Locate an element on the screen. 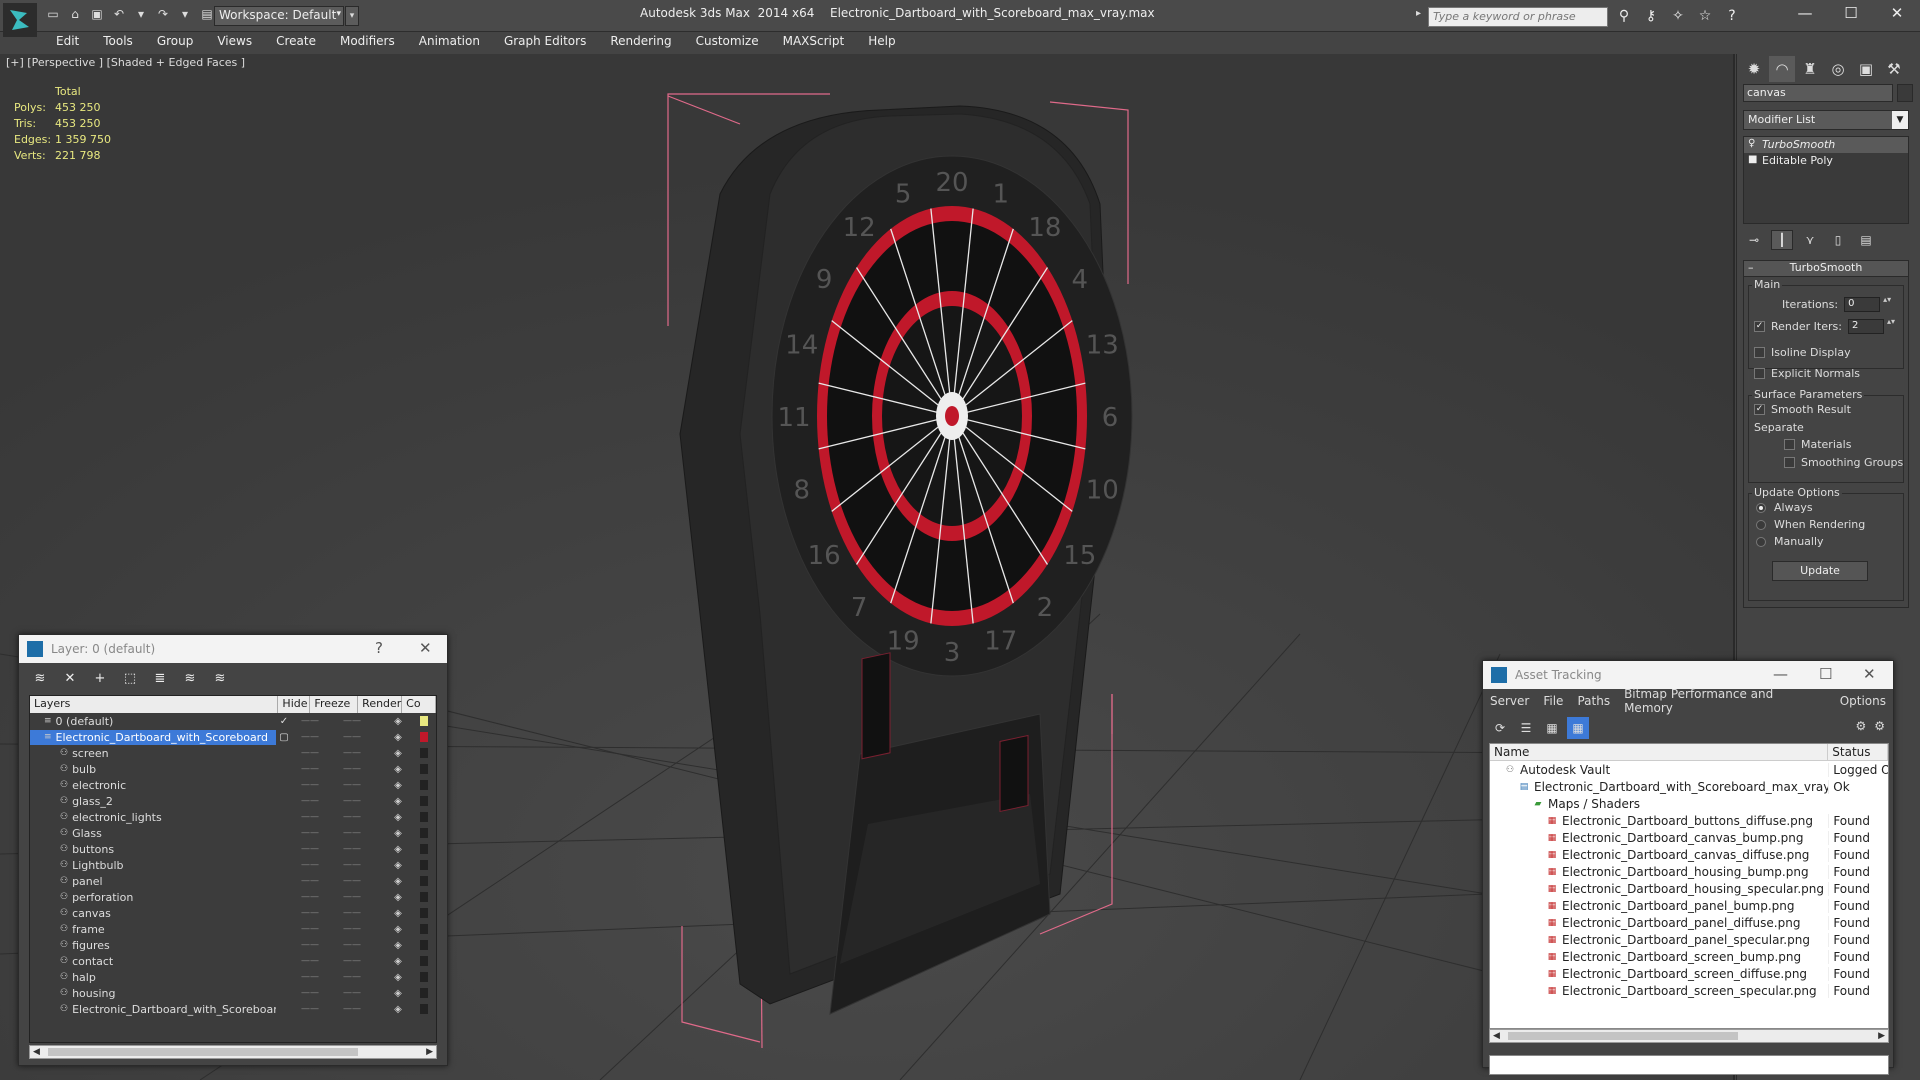  asset-name-cell: ▦ Electronic_Dartboard_housing_bump.png is located at coordinates (1659, 872).